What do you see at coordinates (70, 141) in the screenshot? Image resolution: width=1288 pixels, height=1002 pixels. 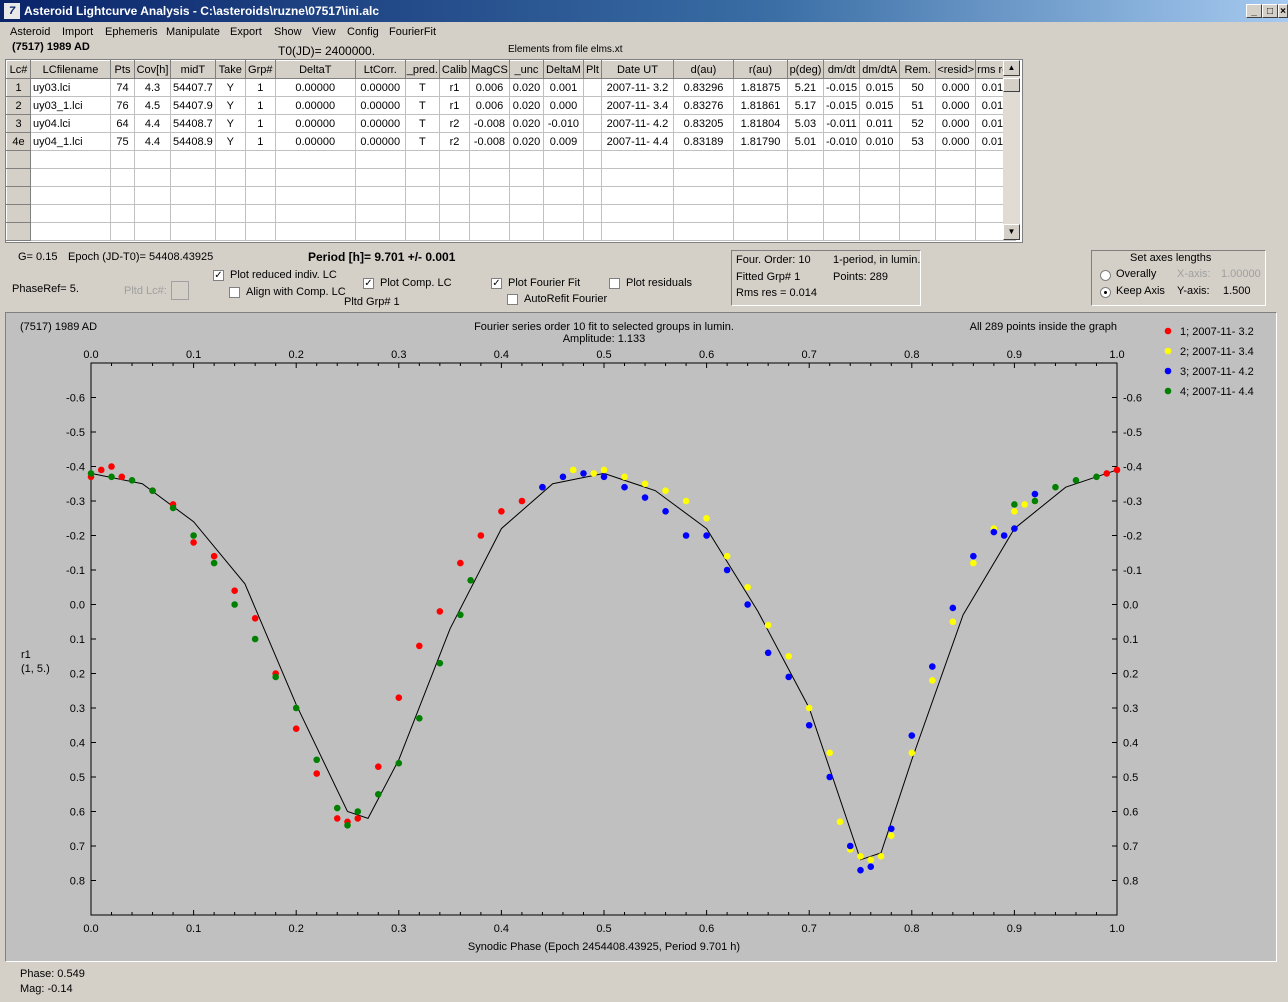 I see `table-cell: uy04_1.lci` at bounding box center [70, 141].